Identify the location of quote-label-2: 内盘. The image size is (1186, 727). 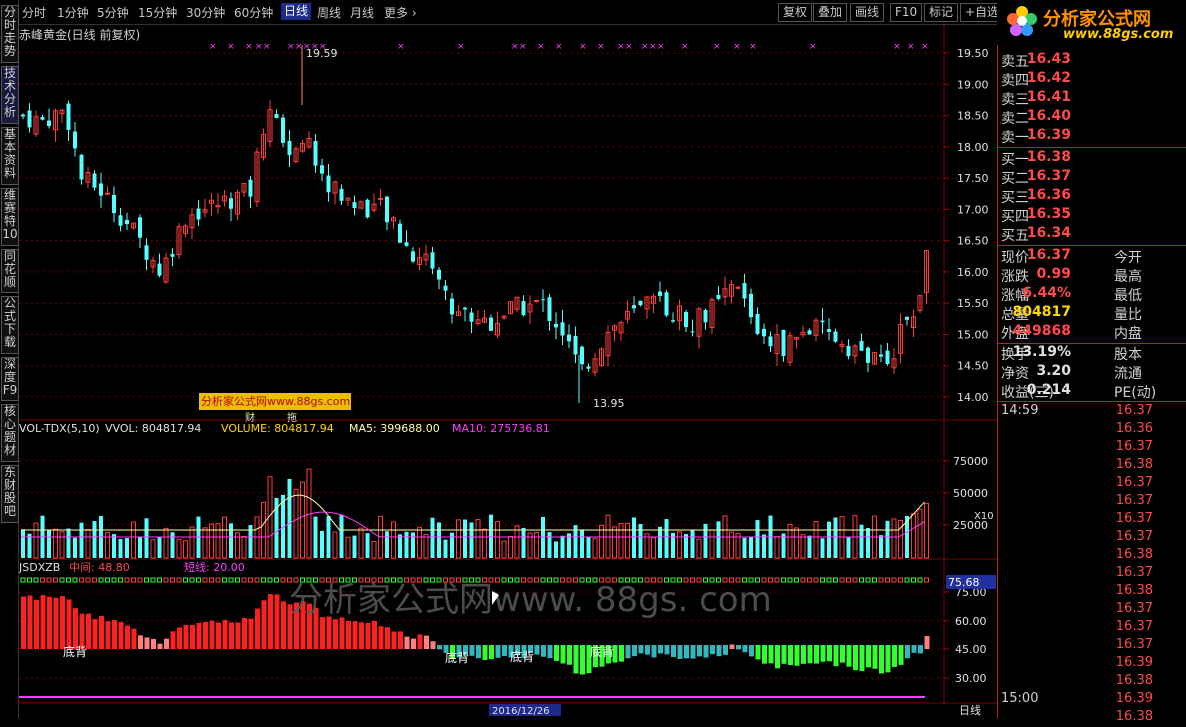
(1128, 334).